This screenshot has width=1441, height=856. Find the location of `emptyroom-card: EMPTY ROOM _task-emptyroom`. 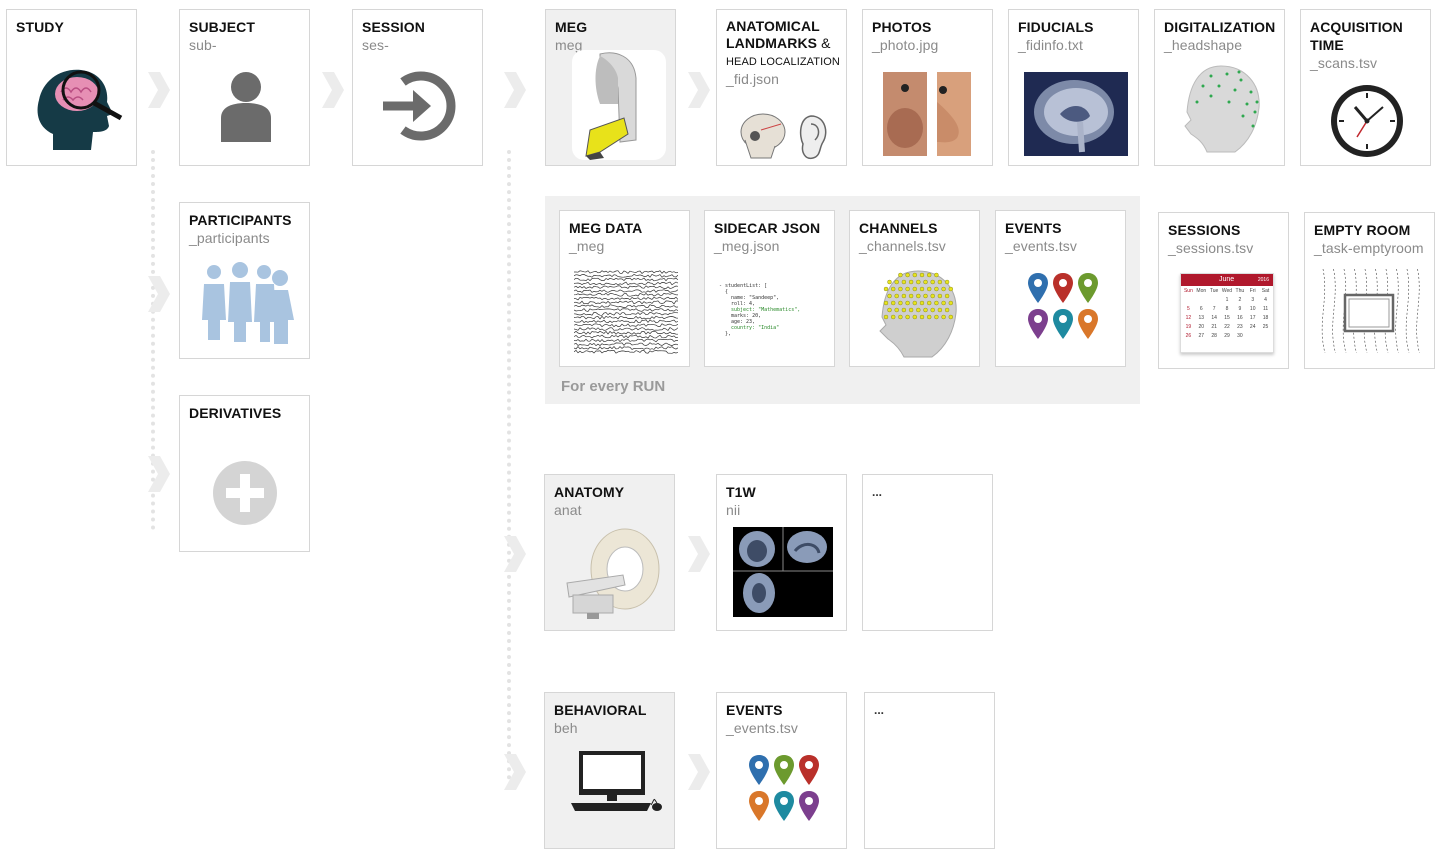

emptyroom-card: EMPTY ROOM _task-emptyroom is located at coordinates (1369, 290).